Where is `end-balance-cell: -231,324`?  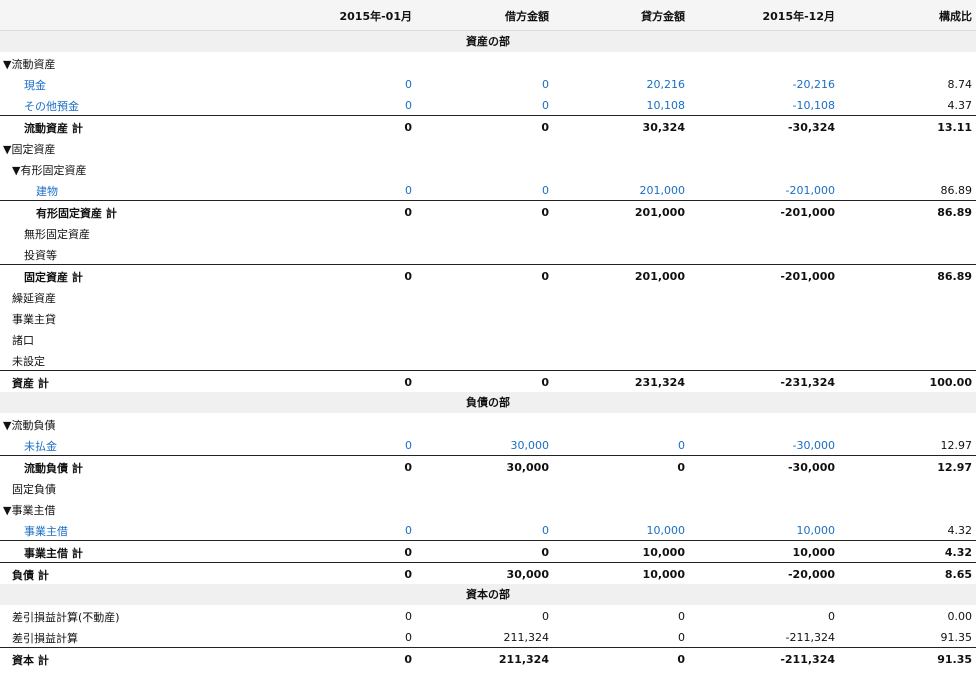
end-balance-cell: -231,324 is located at coordinates (807, 382).